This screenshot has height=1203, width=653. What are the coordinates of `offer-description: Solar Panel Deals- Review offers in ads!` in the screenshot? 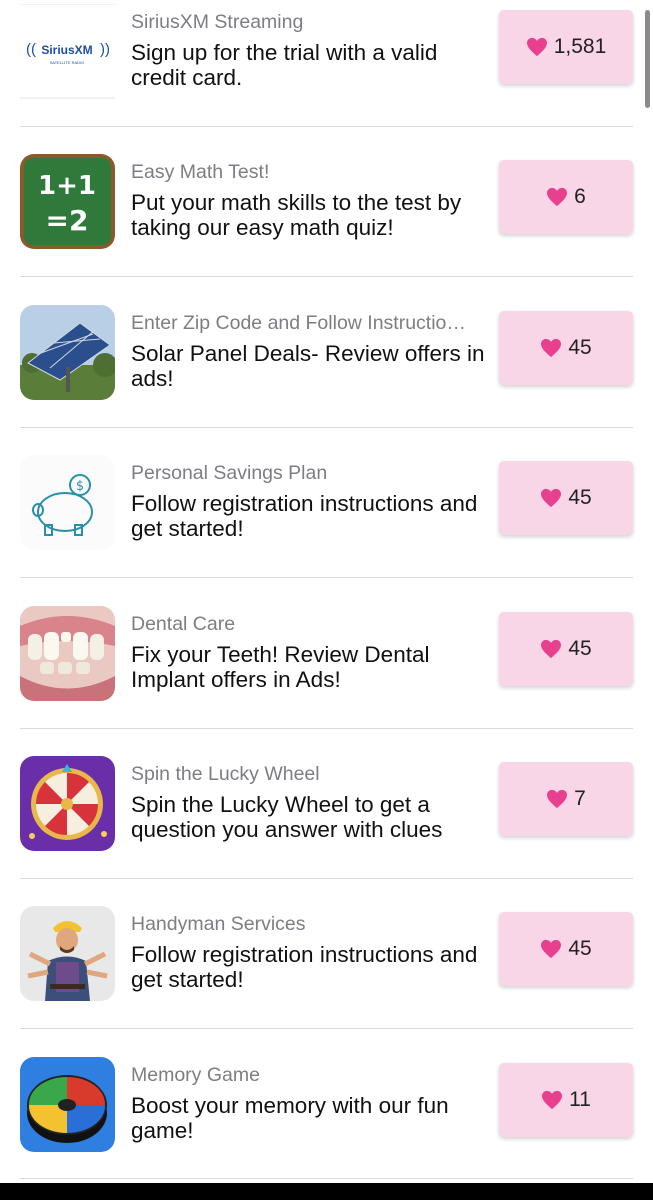 It's located at (308, 366).